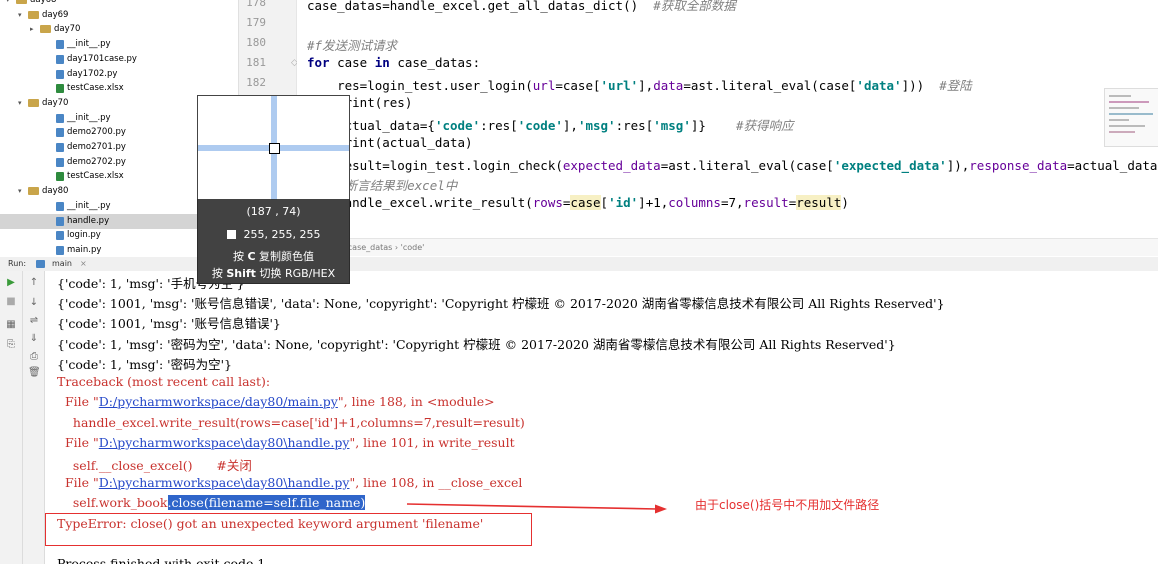 The width and height of the screenshot is (1158, 564). What do you see at coordinates (144, 364) in the screenshot?
I see `console-line: {'code': 1, 'msg': '密码为空'}` at bounding box center [144, 364].